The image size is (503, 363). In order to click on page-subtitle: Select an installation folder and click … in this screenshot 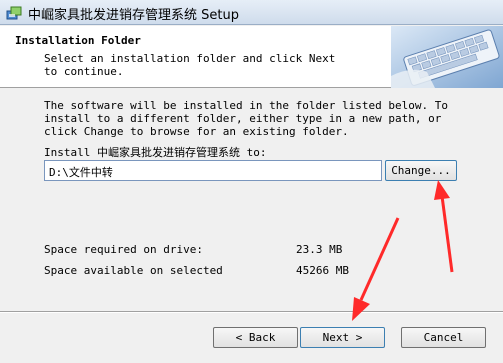, I will do `click(190, 65)`.